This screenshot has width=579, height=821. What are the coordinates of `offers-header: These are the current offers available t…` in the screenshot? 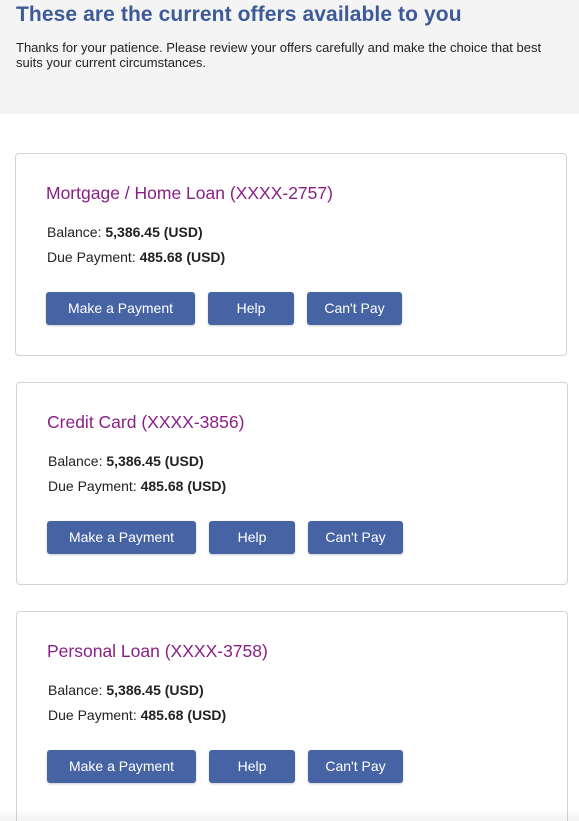 It's located at (289, 57).